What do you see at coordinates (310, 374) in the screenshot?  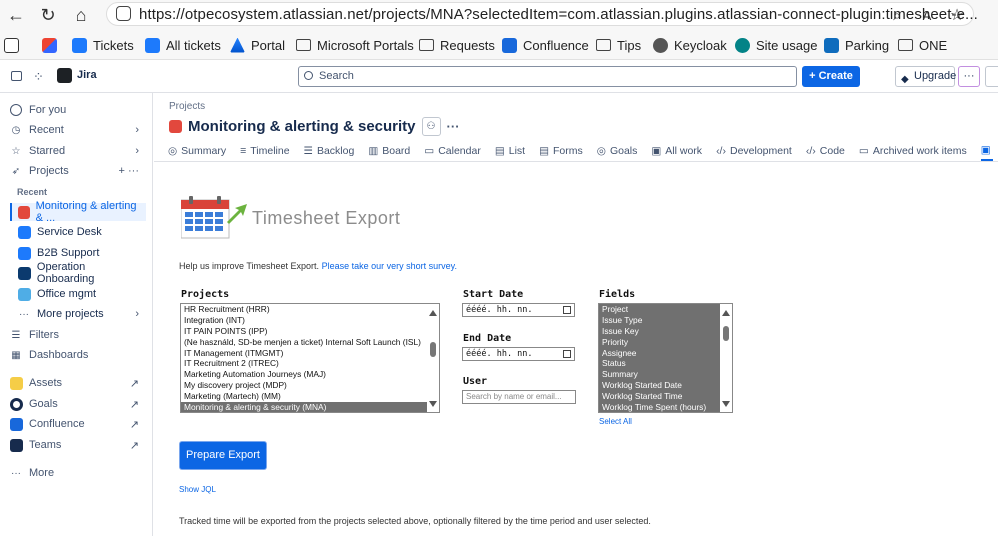 I see `project-option: Marketing Automation Journeys (MAJ)` at bounding box center [310, 374].